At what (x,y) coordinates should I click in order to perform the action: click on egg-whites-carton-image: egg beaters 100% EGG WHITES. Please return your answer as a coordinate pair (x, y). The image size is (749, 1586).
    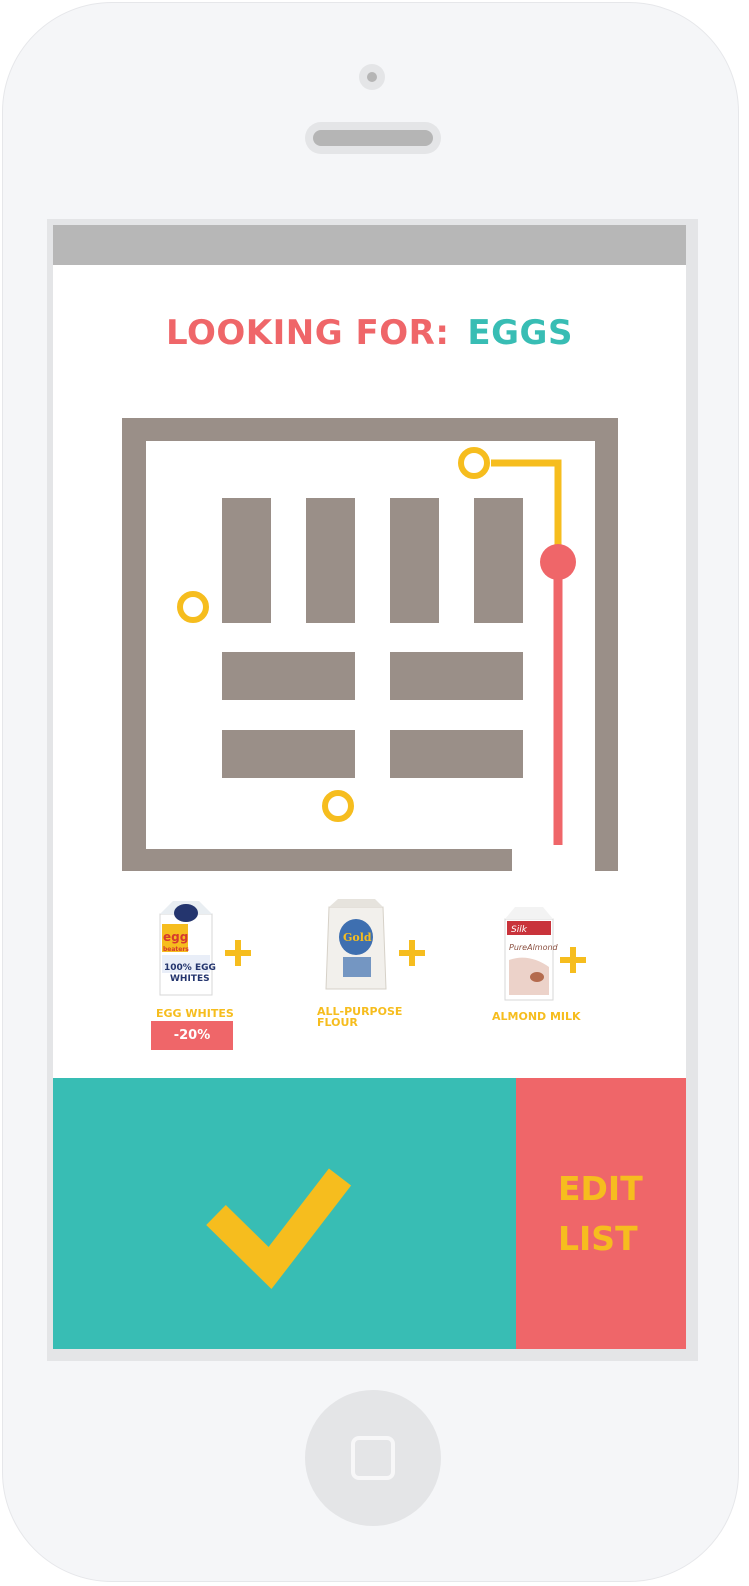
    Looking at the image, I should click on (187, 948).